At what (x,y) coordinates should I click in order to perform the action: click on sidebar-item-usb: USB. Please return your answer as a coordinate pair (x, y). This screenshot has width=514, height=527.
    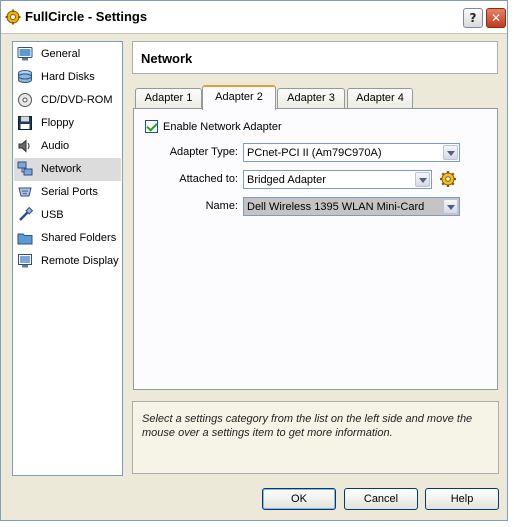
    Looking at the image, I should click on (67, 215).